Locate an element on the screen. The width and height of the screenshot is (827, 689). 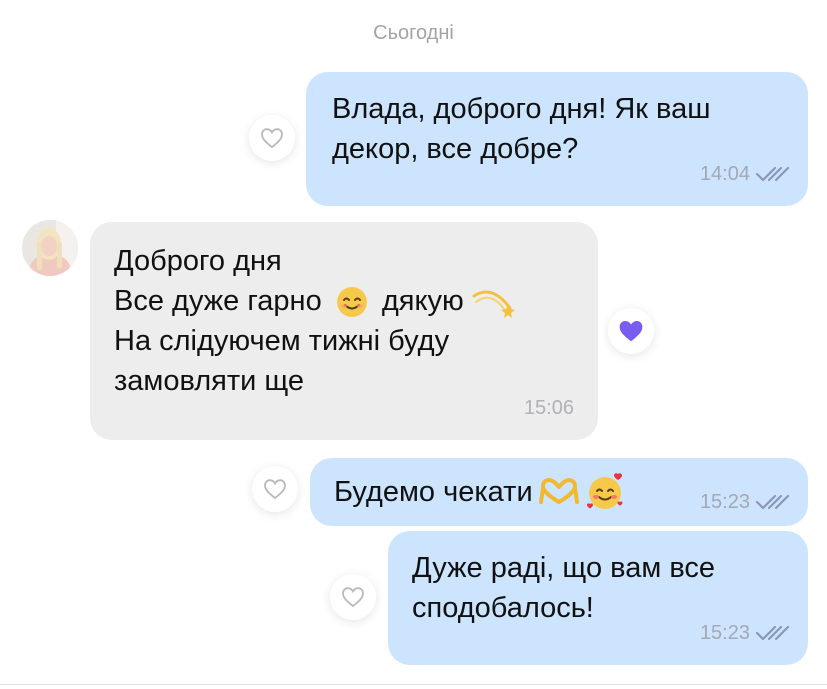
message-text: Дуже раді, що вам все сподобалось! is located at coordinates (564, 588).